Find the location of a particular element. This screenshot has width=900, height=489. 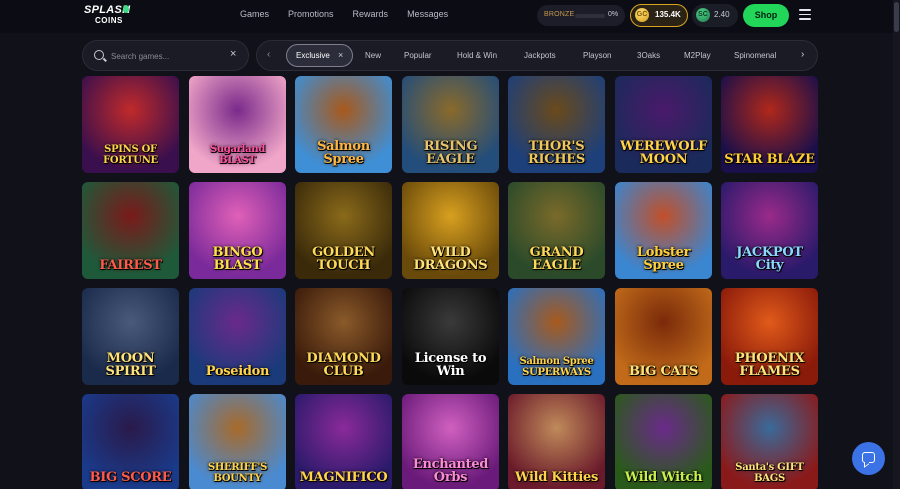

game-tile: PHOENIX FLAMES is located at coordinates (769, 336).